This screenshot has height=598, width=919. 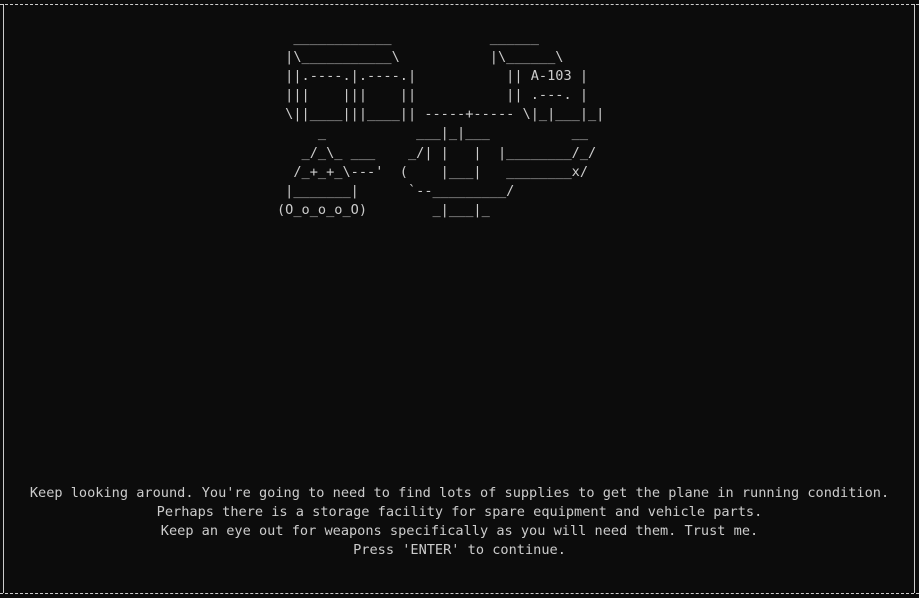 What do you see at coordinates (459, 550) in the screenshot?
I see `continue-prompt: Press 'ENTER' to continue.` at bounding box center [459, 550].